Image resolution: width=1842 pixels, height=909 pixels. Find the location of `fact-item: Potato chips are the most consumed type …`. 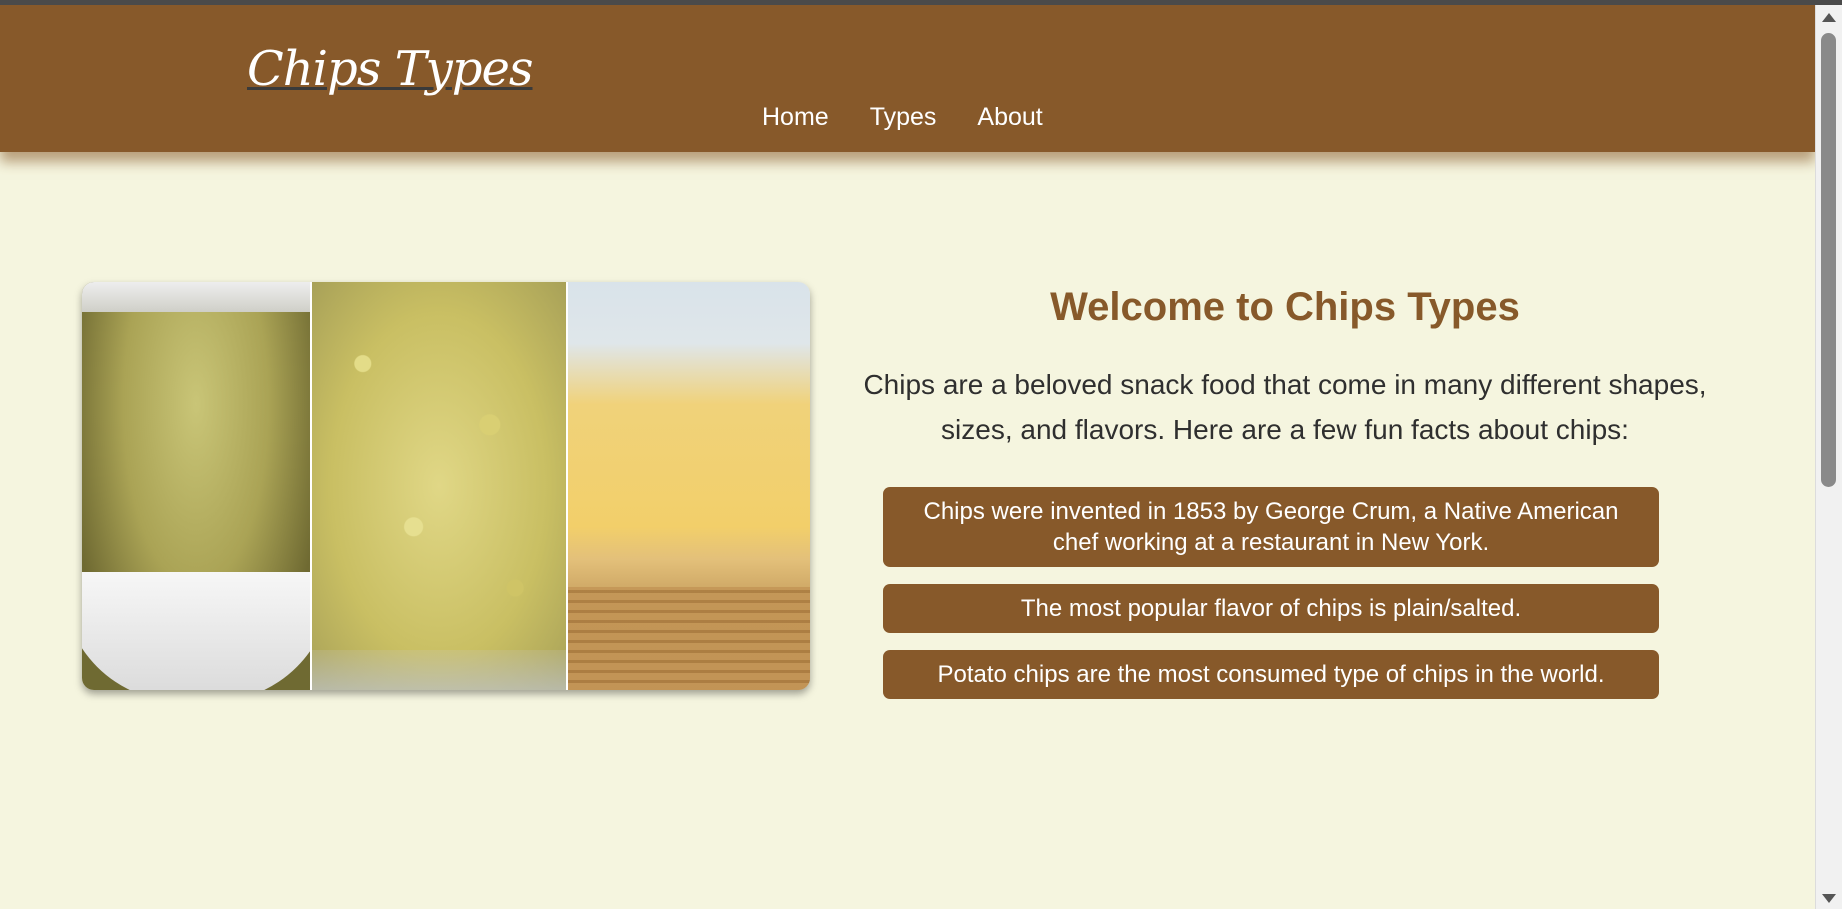

fact-item: Potato chips are the most consumed type … is located at coordinates (1271, 674).